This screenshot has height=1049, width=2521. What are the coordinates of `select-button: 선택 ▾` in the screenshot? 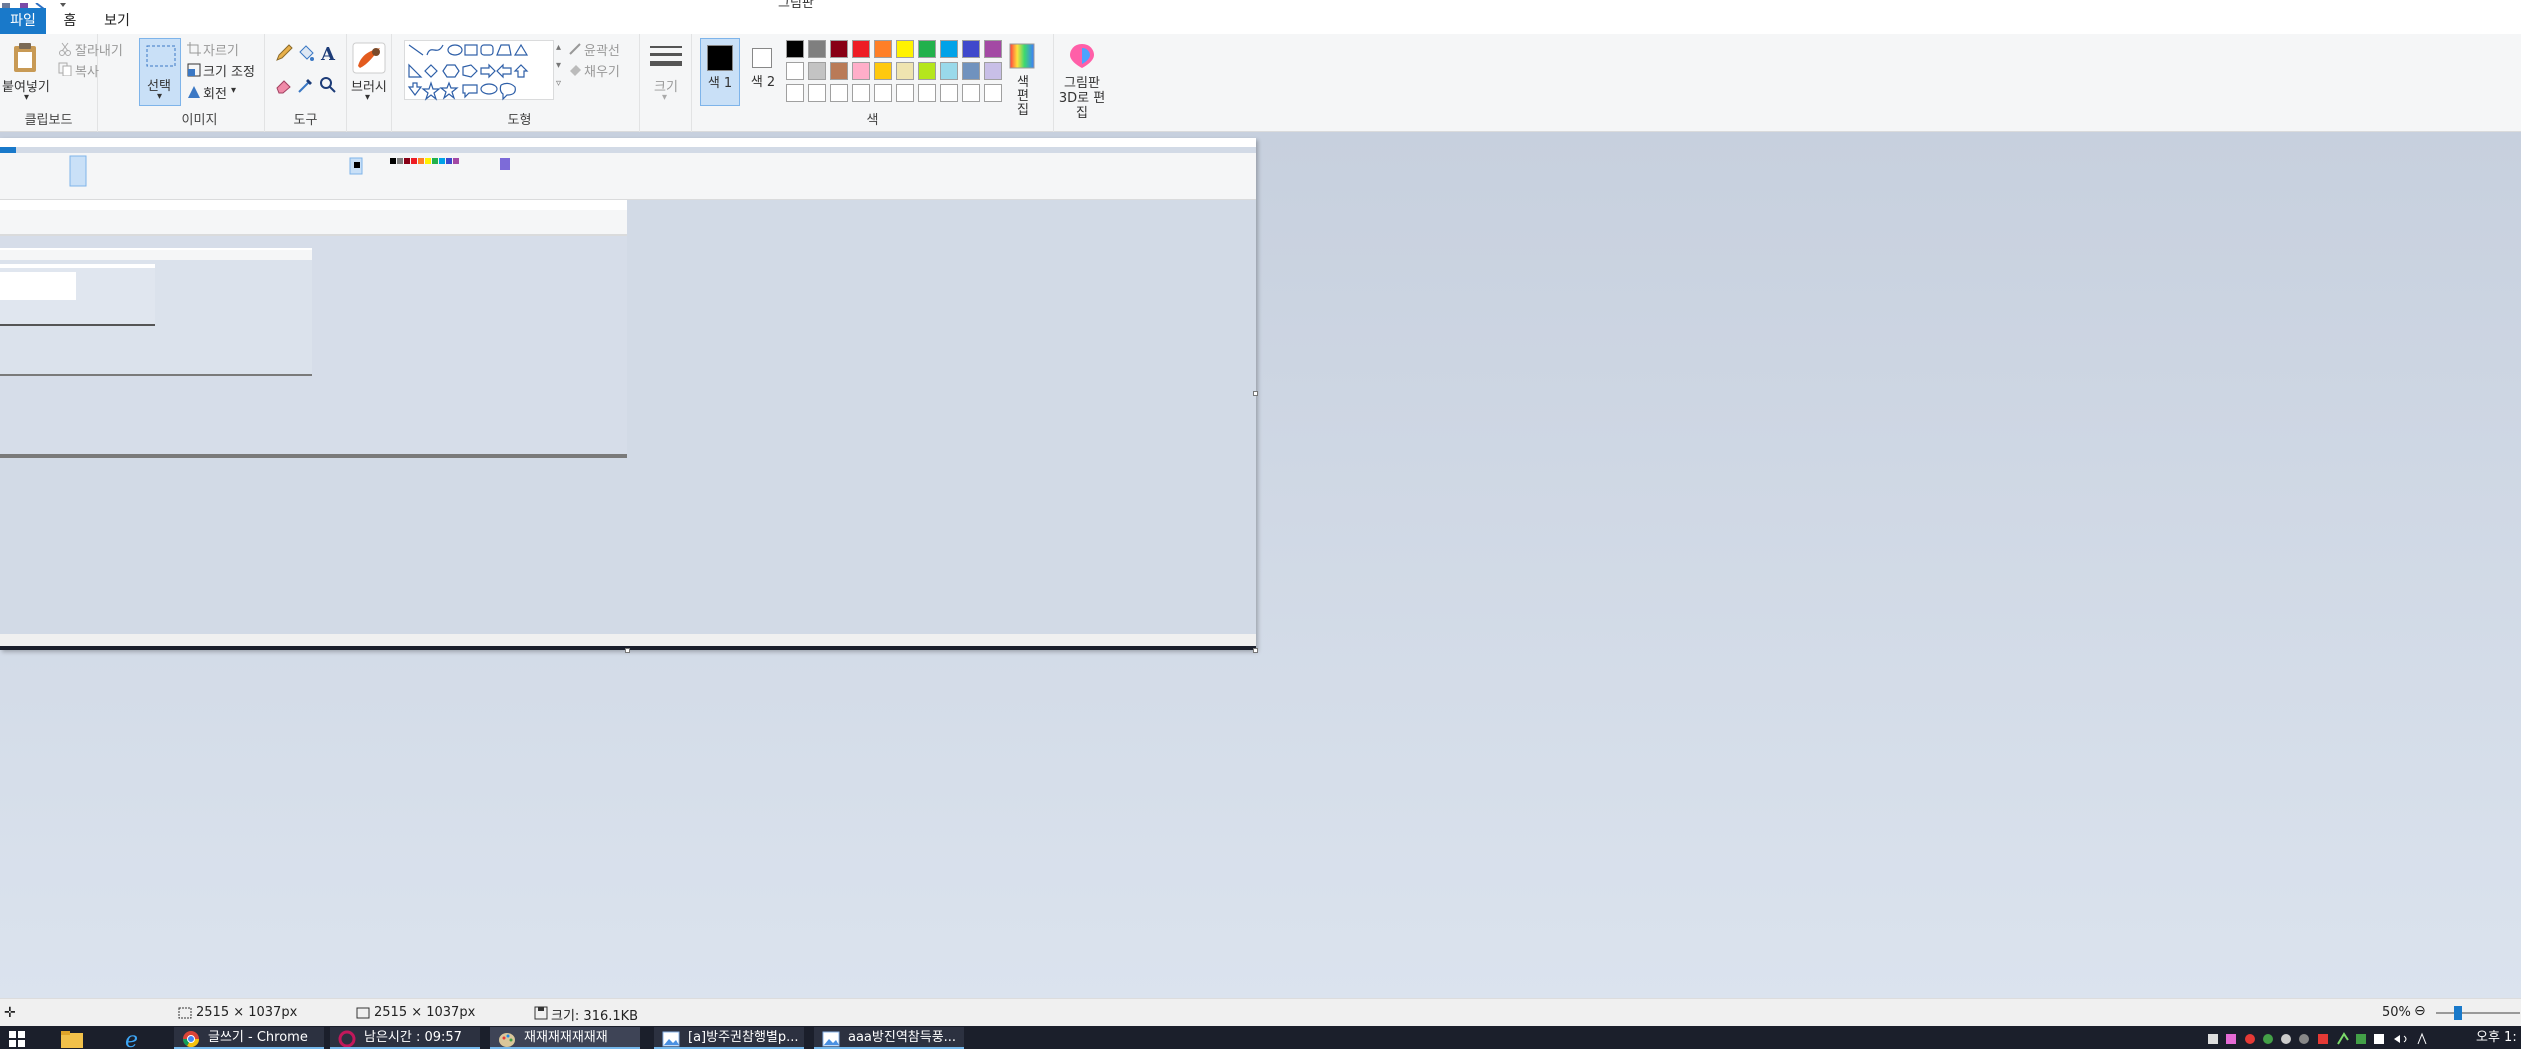 It's located at (160, 72).